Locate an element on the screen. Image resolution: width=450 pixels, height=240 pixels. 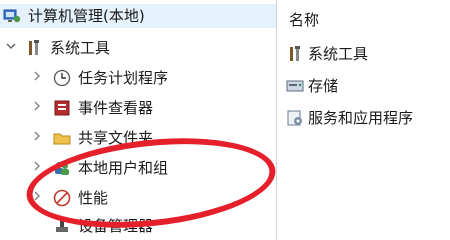
tree-item-system-tools: 系统工具 is located at coordinates (57, 48).